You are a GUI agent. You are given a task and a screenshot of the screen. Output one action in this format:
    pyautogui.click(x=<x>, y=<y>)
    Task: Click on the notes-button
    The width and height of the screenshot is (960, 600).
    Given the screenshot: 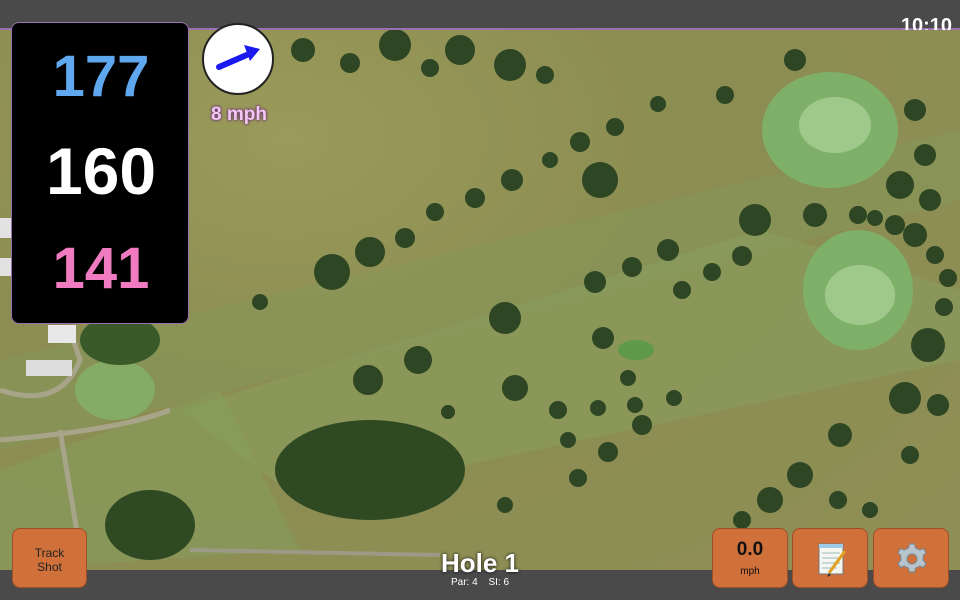 What is the action you would take?
    pyautogui.click(x=830, y=558)
    